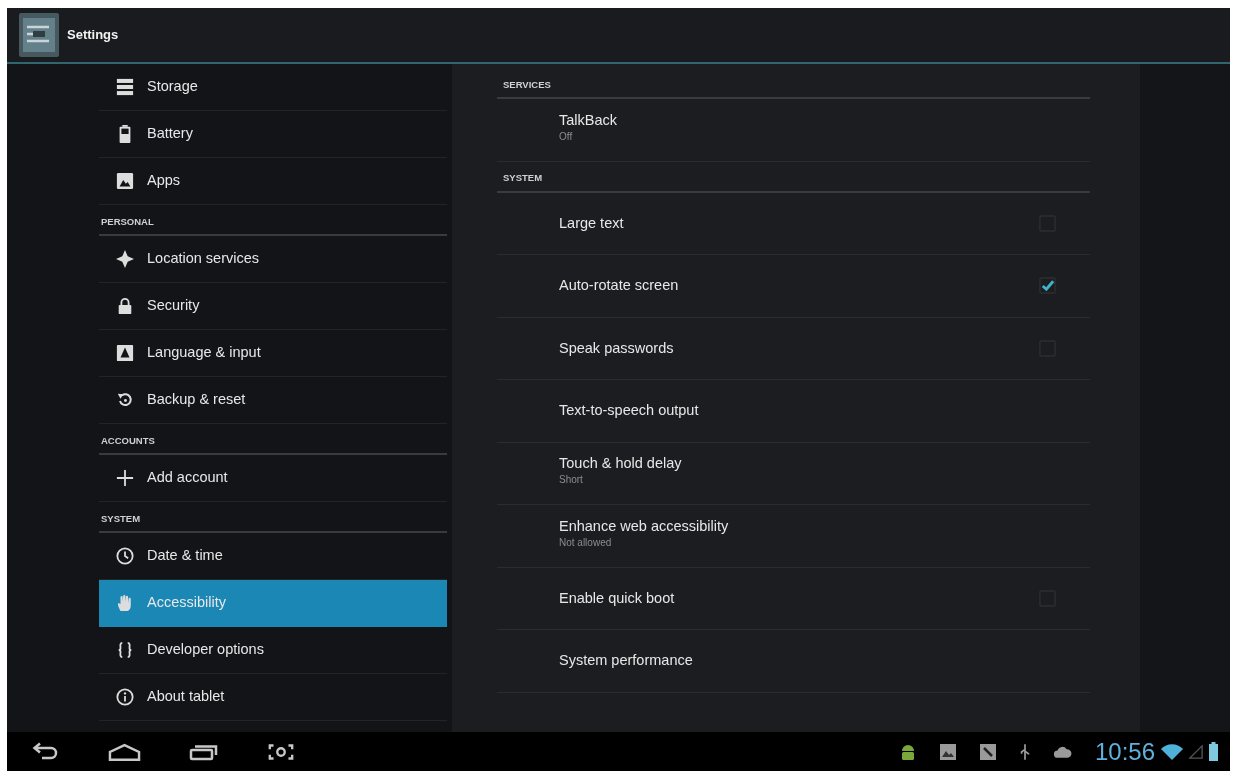  I want to click on padlock-icon, so click(125, 306).